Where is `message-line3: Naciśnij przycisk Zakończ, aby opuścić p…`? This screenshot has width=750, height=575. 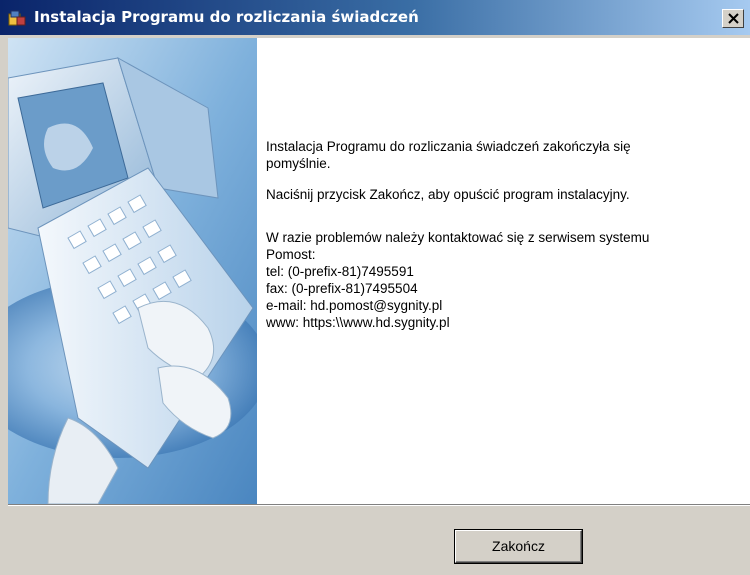 message-line3: Naciśnij przycisk Zakończ, aby opuścić p… is located at coordinates (448, 194).